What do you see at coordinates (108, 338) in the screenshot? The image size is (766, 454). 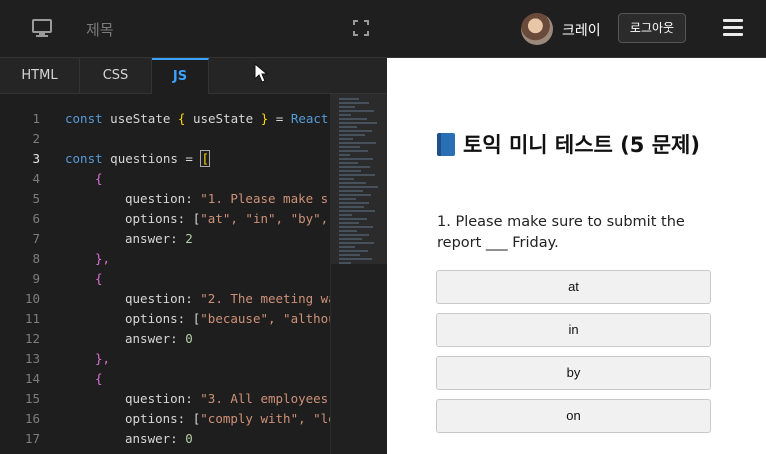 I see `code-line: 12 answer: 0` at bounding box center [108, 338].